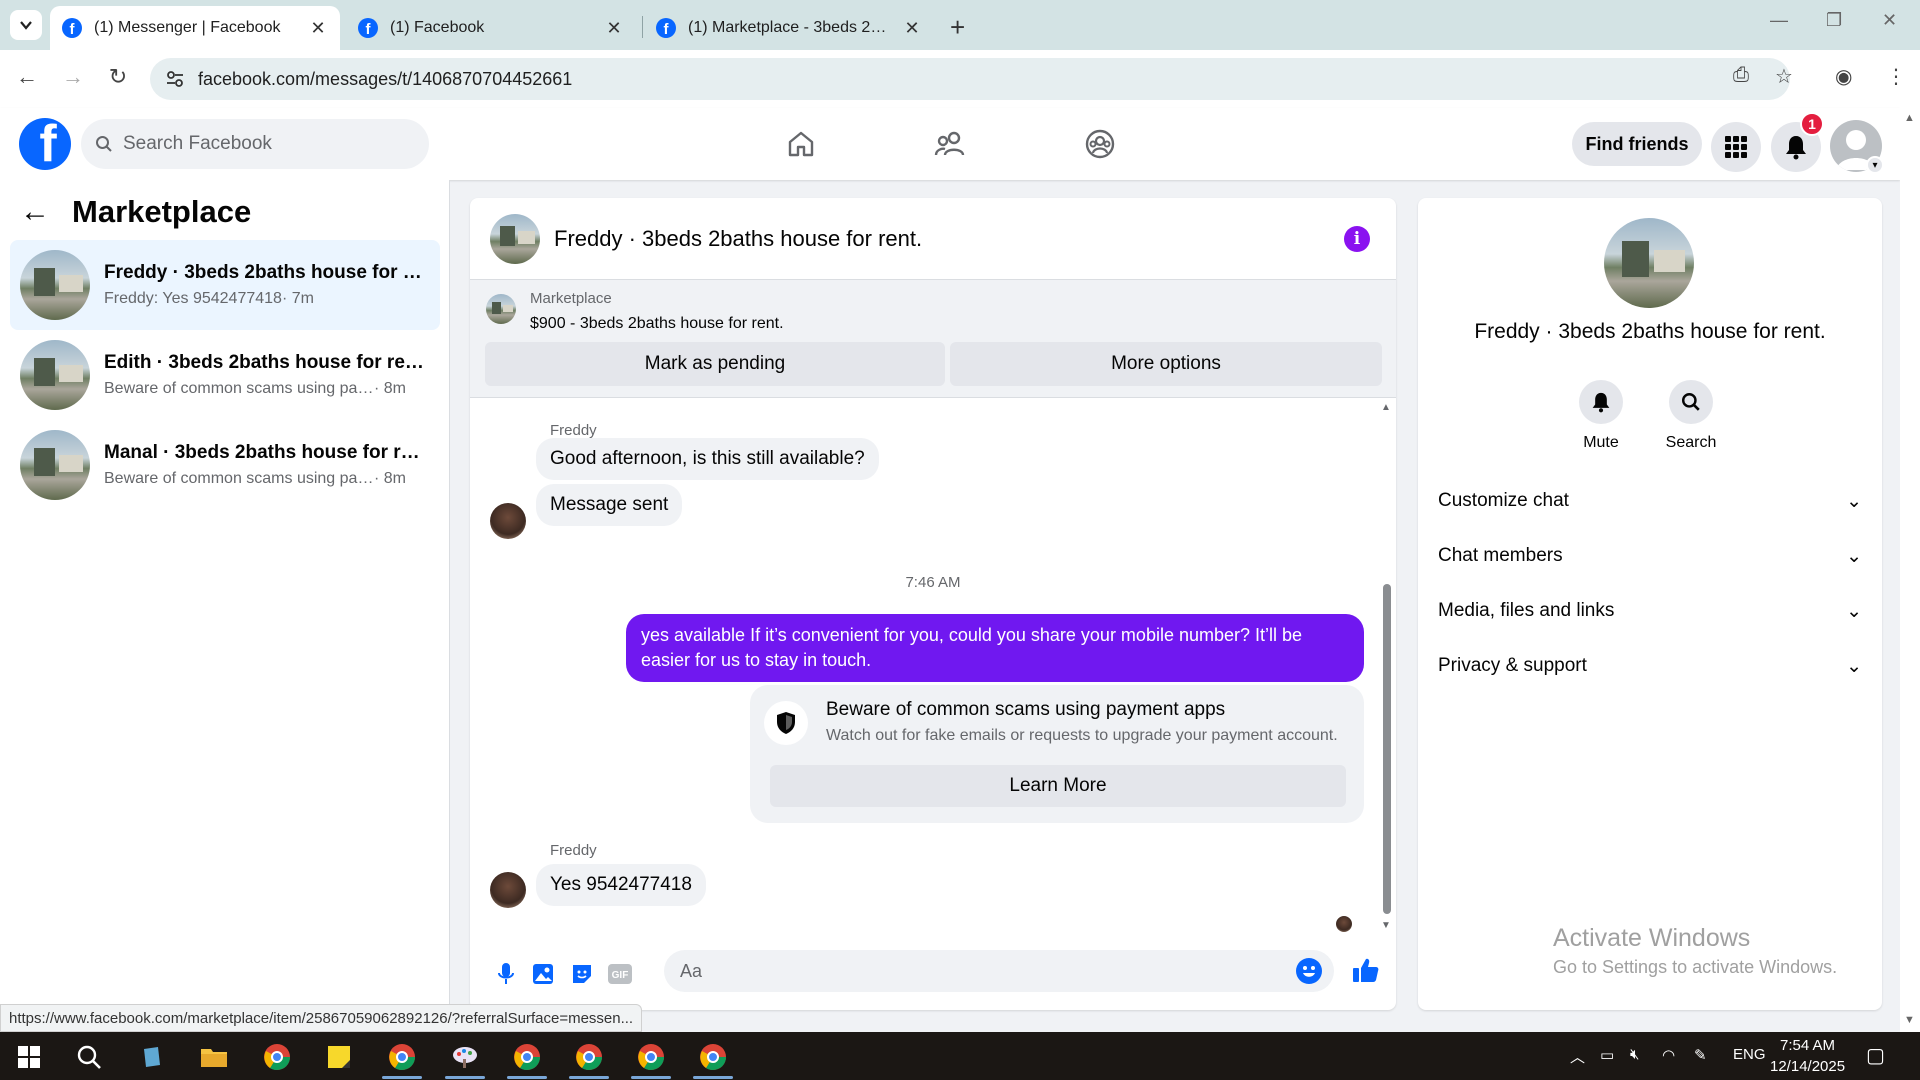 The width and height of the screenshot is (1920, 1080). Describe the element at coordinates (1100, 144) in the screenshot. I see `groups-icon` at that location.